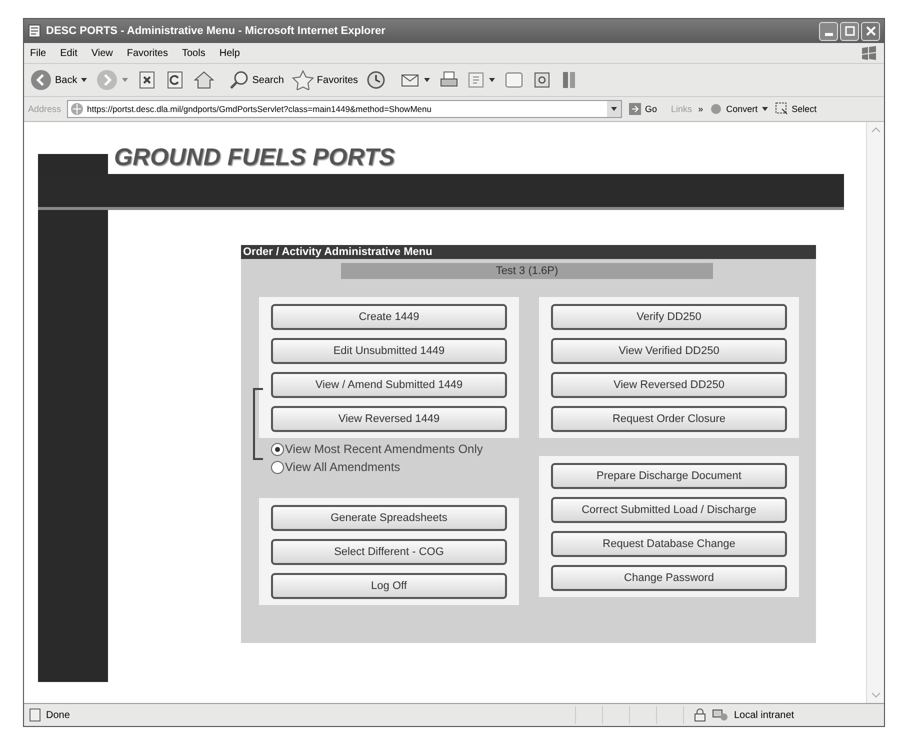  What do you see at coordinates (389, 518) in the screenshot?
I see `menu-button: Generate Spreadsheets` at bounding box center [389, 518].